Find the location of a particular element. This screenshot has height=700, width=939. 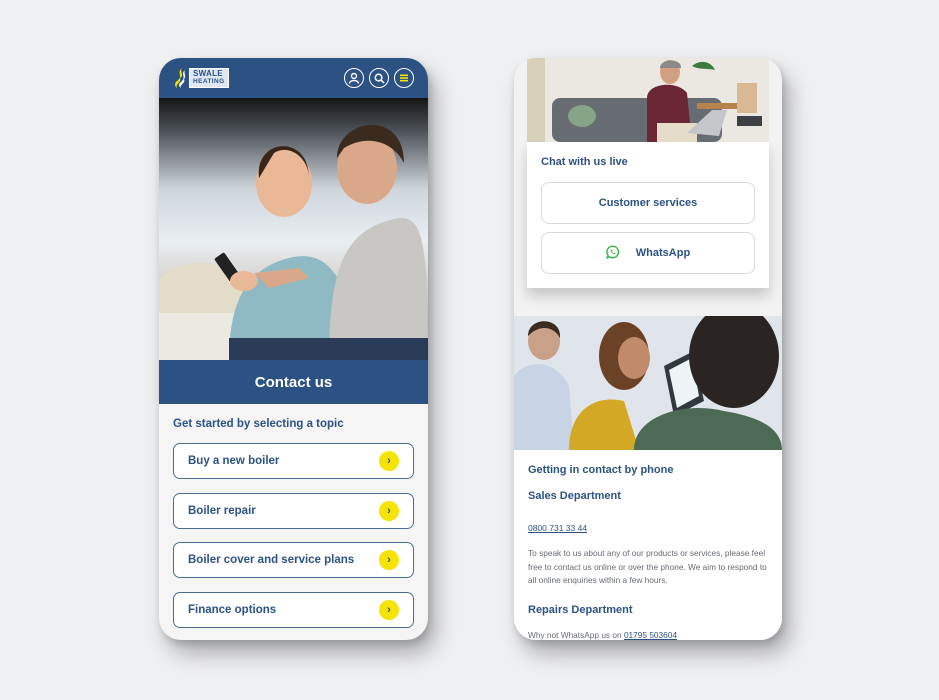

hero-image-couple-with-phone is located at coordinates (293, 229).